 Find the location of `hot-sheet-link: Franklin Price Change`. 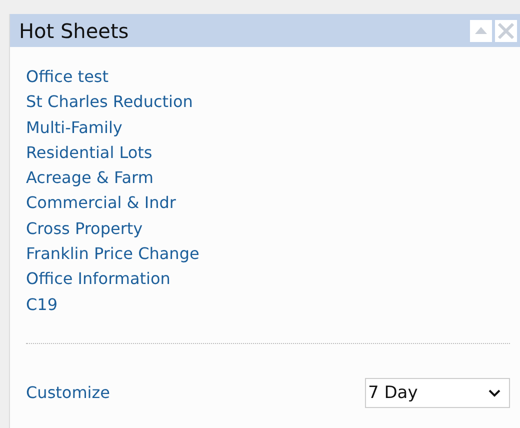

hot-sheet-link: Franklin Price Change is located at coordinates (113, 253).